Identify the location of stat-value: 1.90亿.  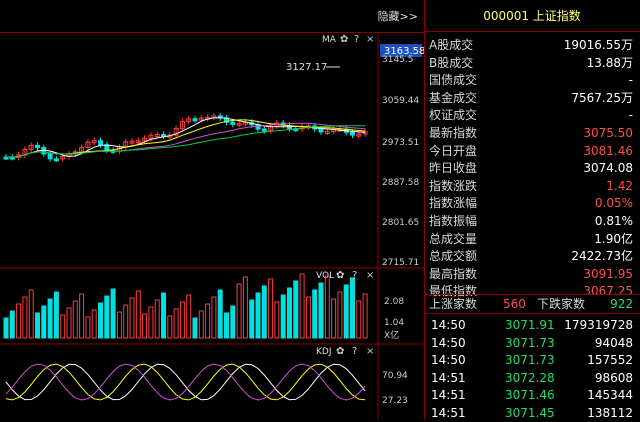
(613, 238).